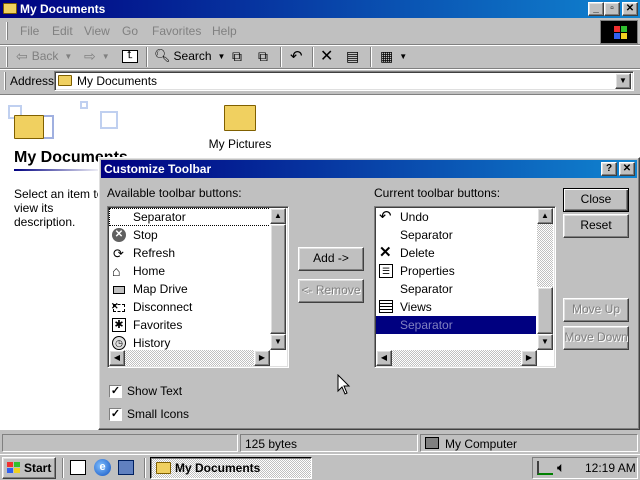 The height and width of the screenshot is (480, 640). I want to click on address-field: My Documents ▼, so click(344, 81).